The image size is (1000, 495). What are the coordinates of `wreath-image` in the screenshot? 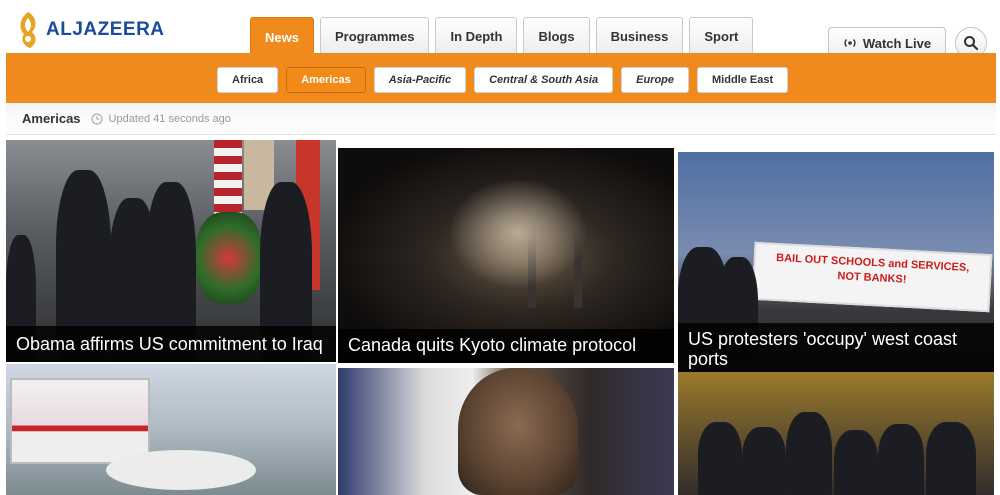 It's located at (229, 258).